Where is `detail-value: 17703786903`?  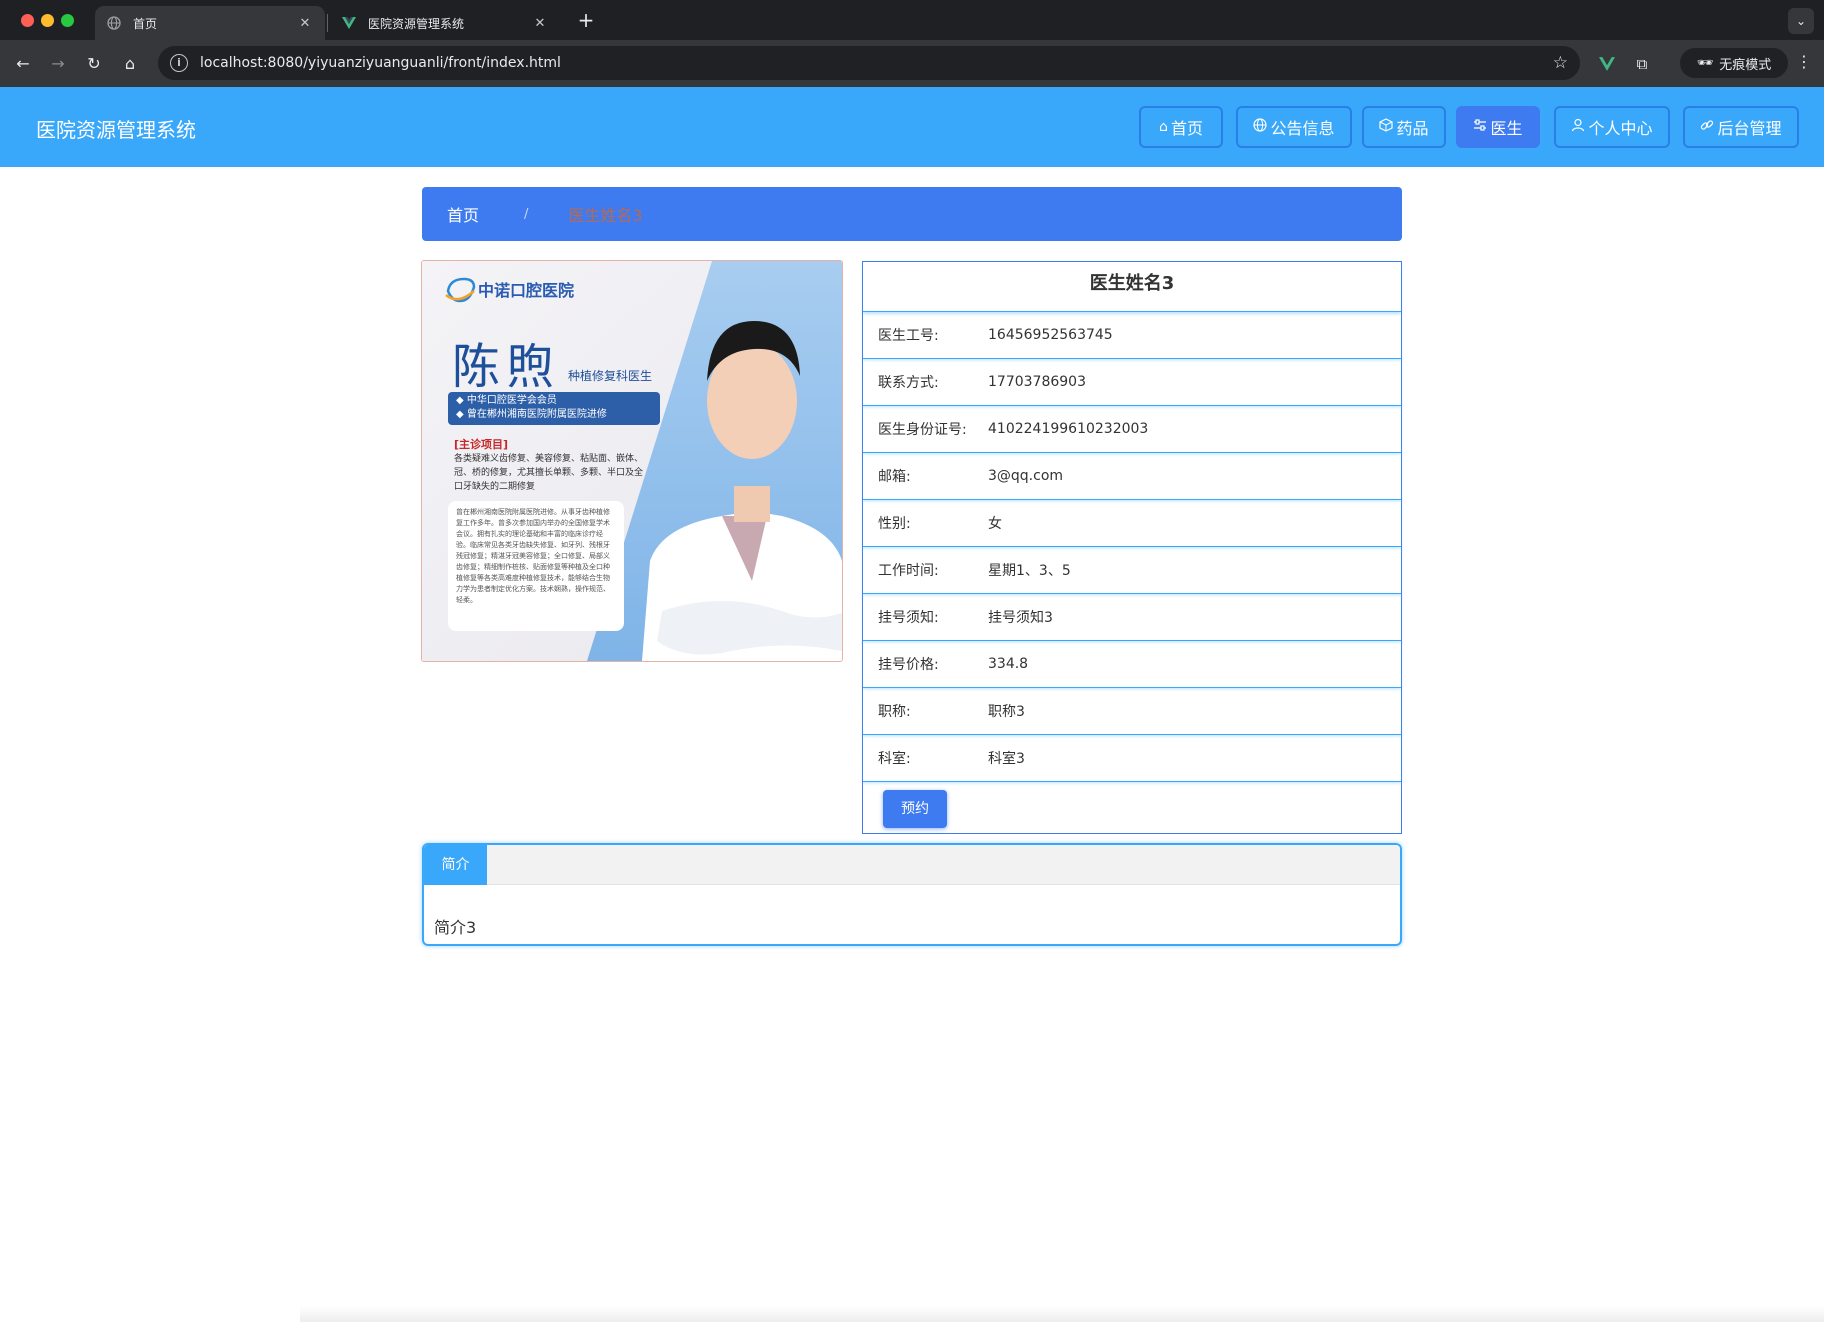 detail-value: 17703786903 is located at coordinates (1037, 382).